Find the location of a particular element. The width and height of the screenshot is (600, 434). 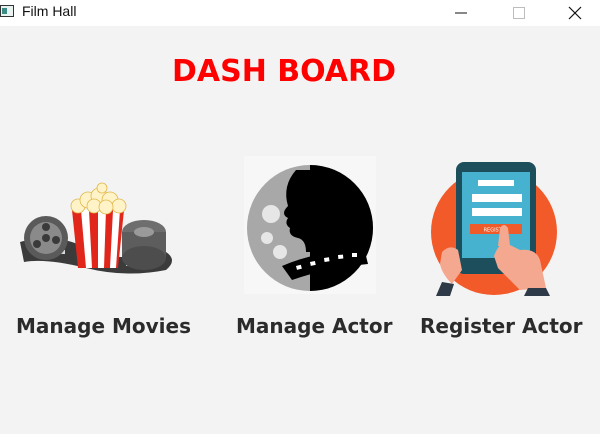

window-titlebar: Film Hall is located at coordinates (300, 13).